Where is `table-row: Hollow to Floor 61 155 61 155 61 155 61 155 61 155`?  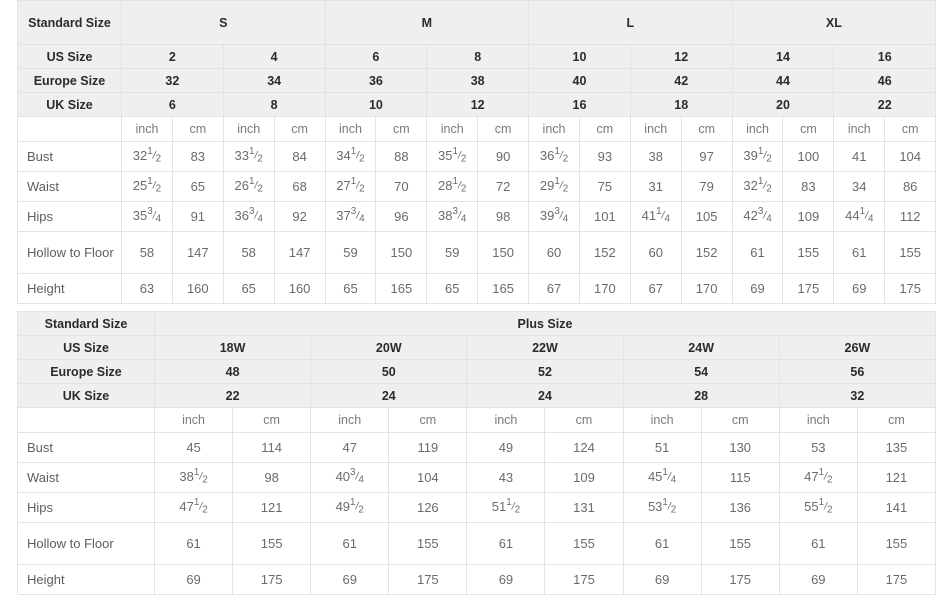 table-row: Hollow to Floor 61 155 61 155 61 155 61 155 61 155 is located at coordinates (476, 543).